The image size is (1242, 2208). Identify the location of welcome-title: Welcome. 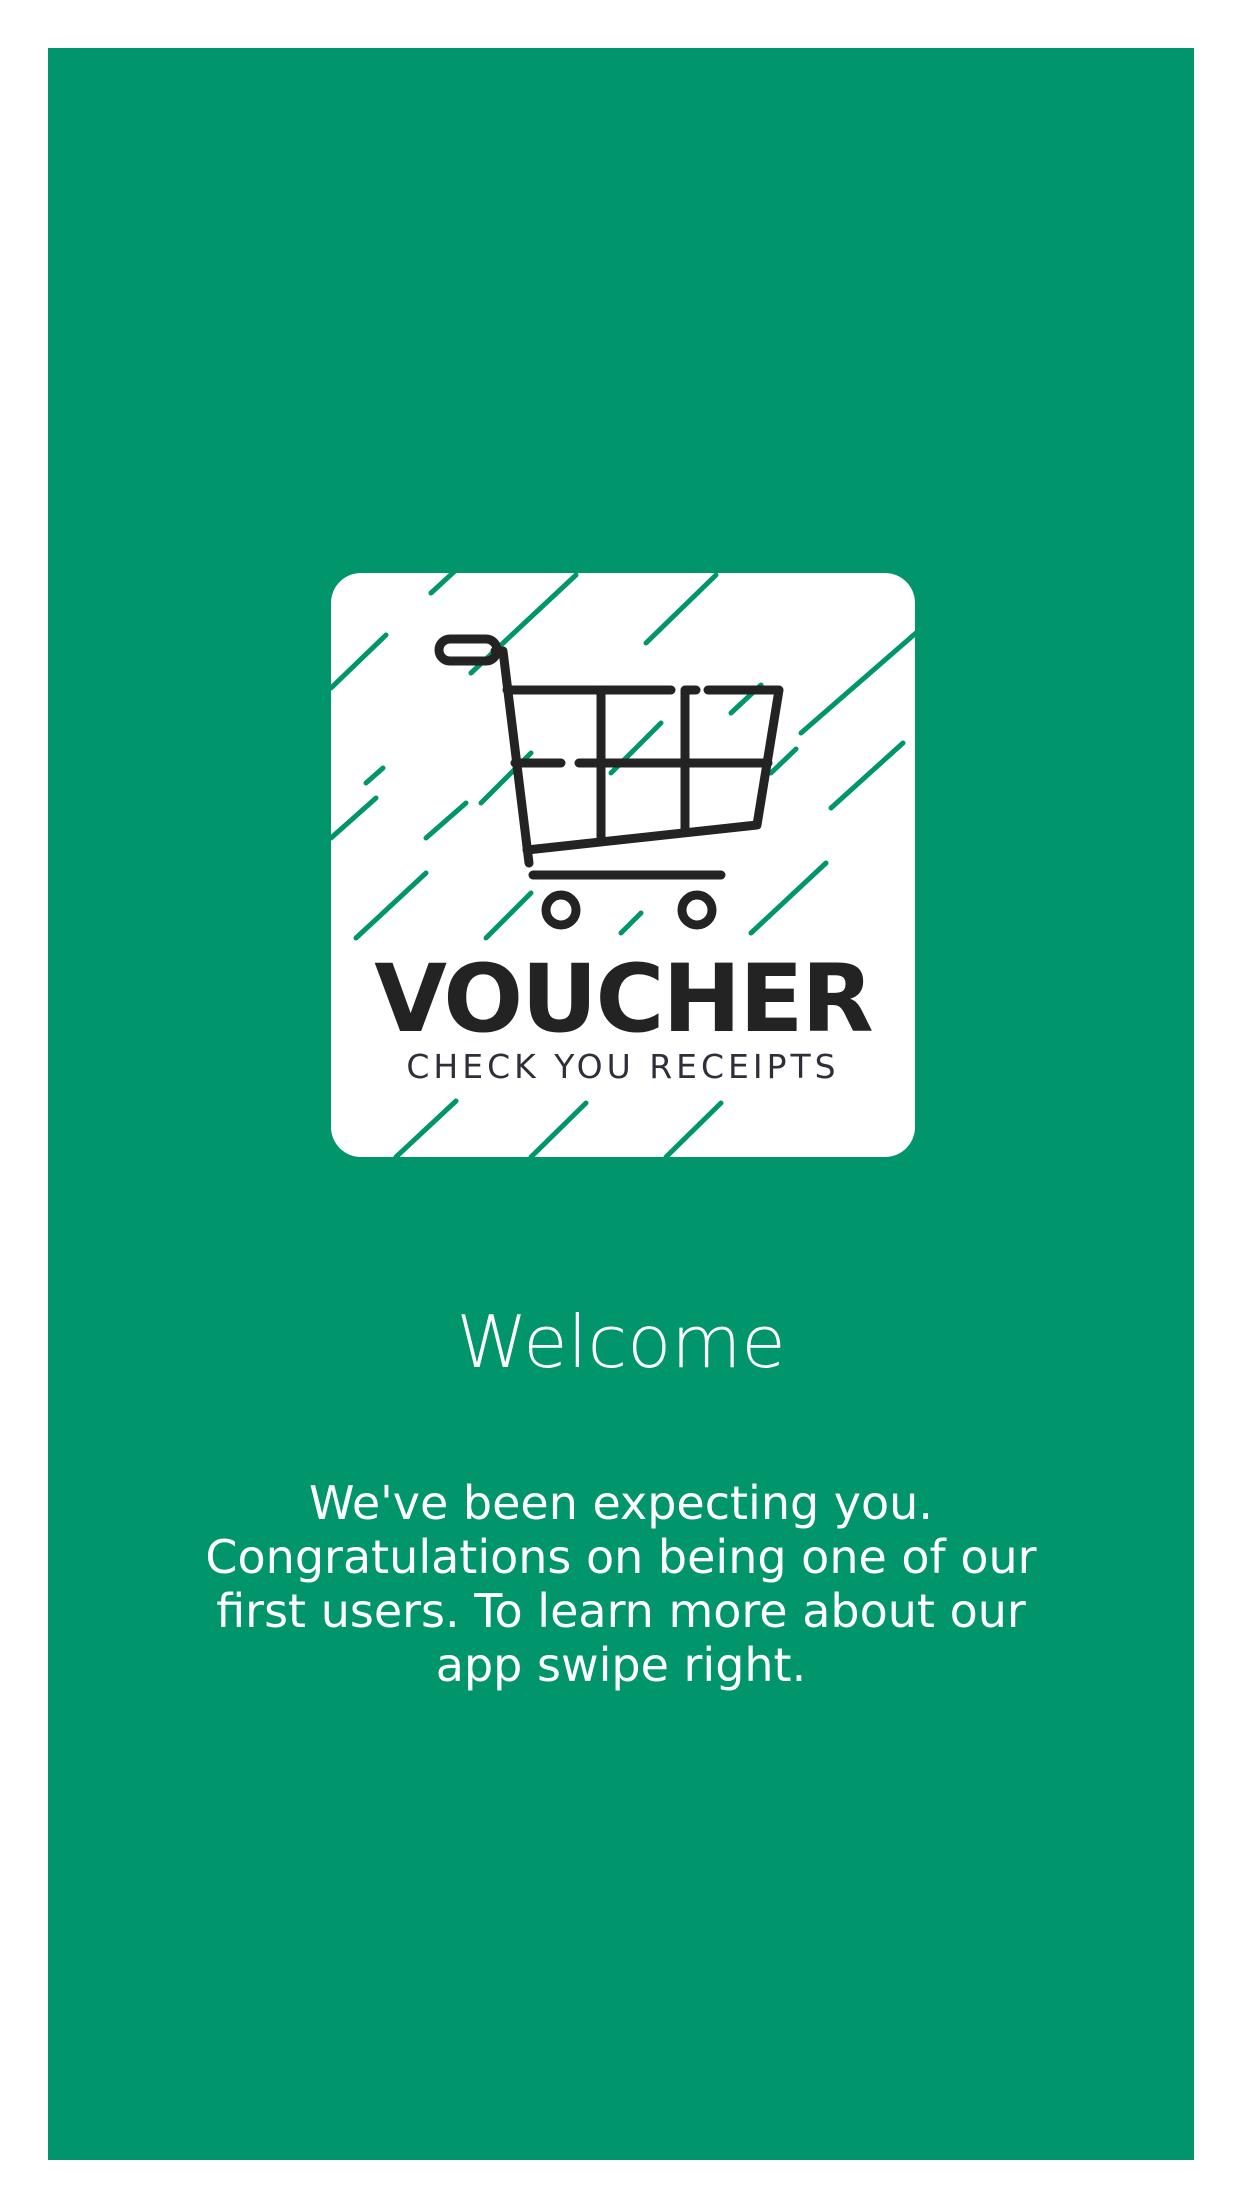
(621, 1342).